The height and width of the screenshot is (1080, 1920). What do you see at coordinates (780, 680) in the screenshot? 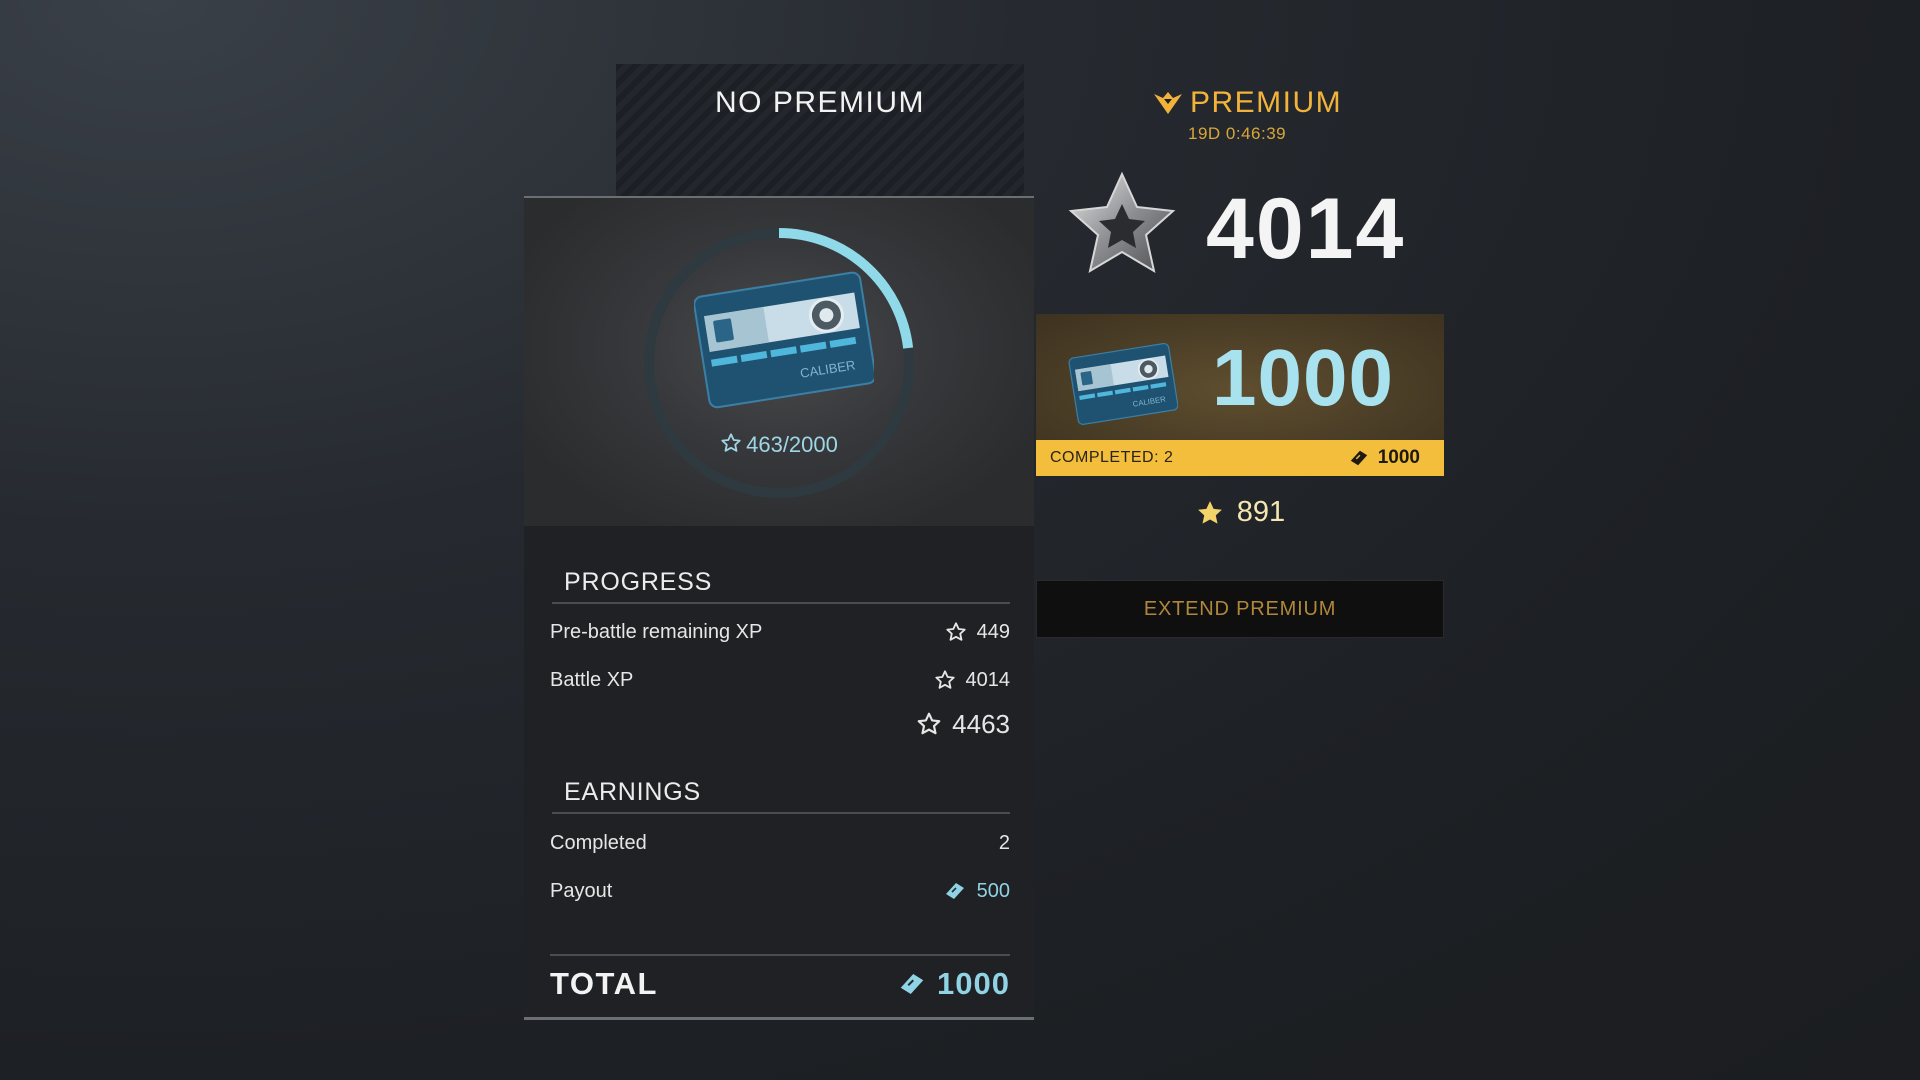
I see `battle-xp-row: Battle XP 4014` at bounding box center [780, 680].